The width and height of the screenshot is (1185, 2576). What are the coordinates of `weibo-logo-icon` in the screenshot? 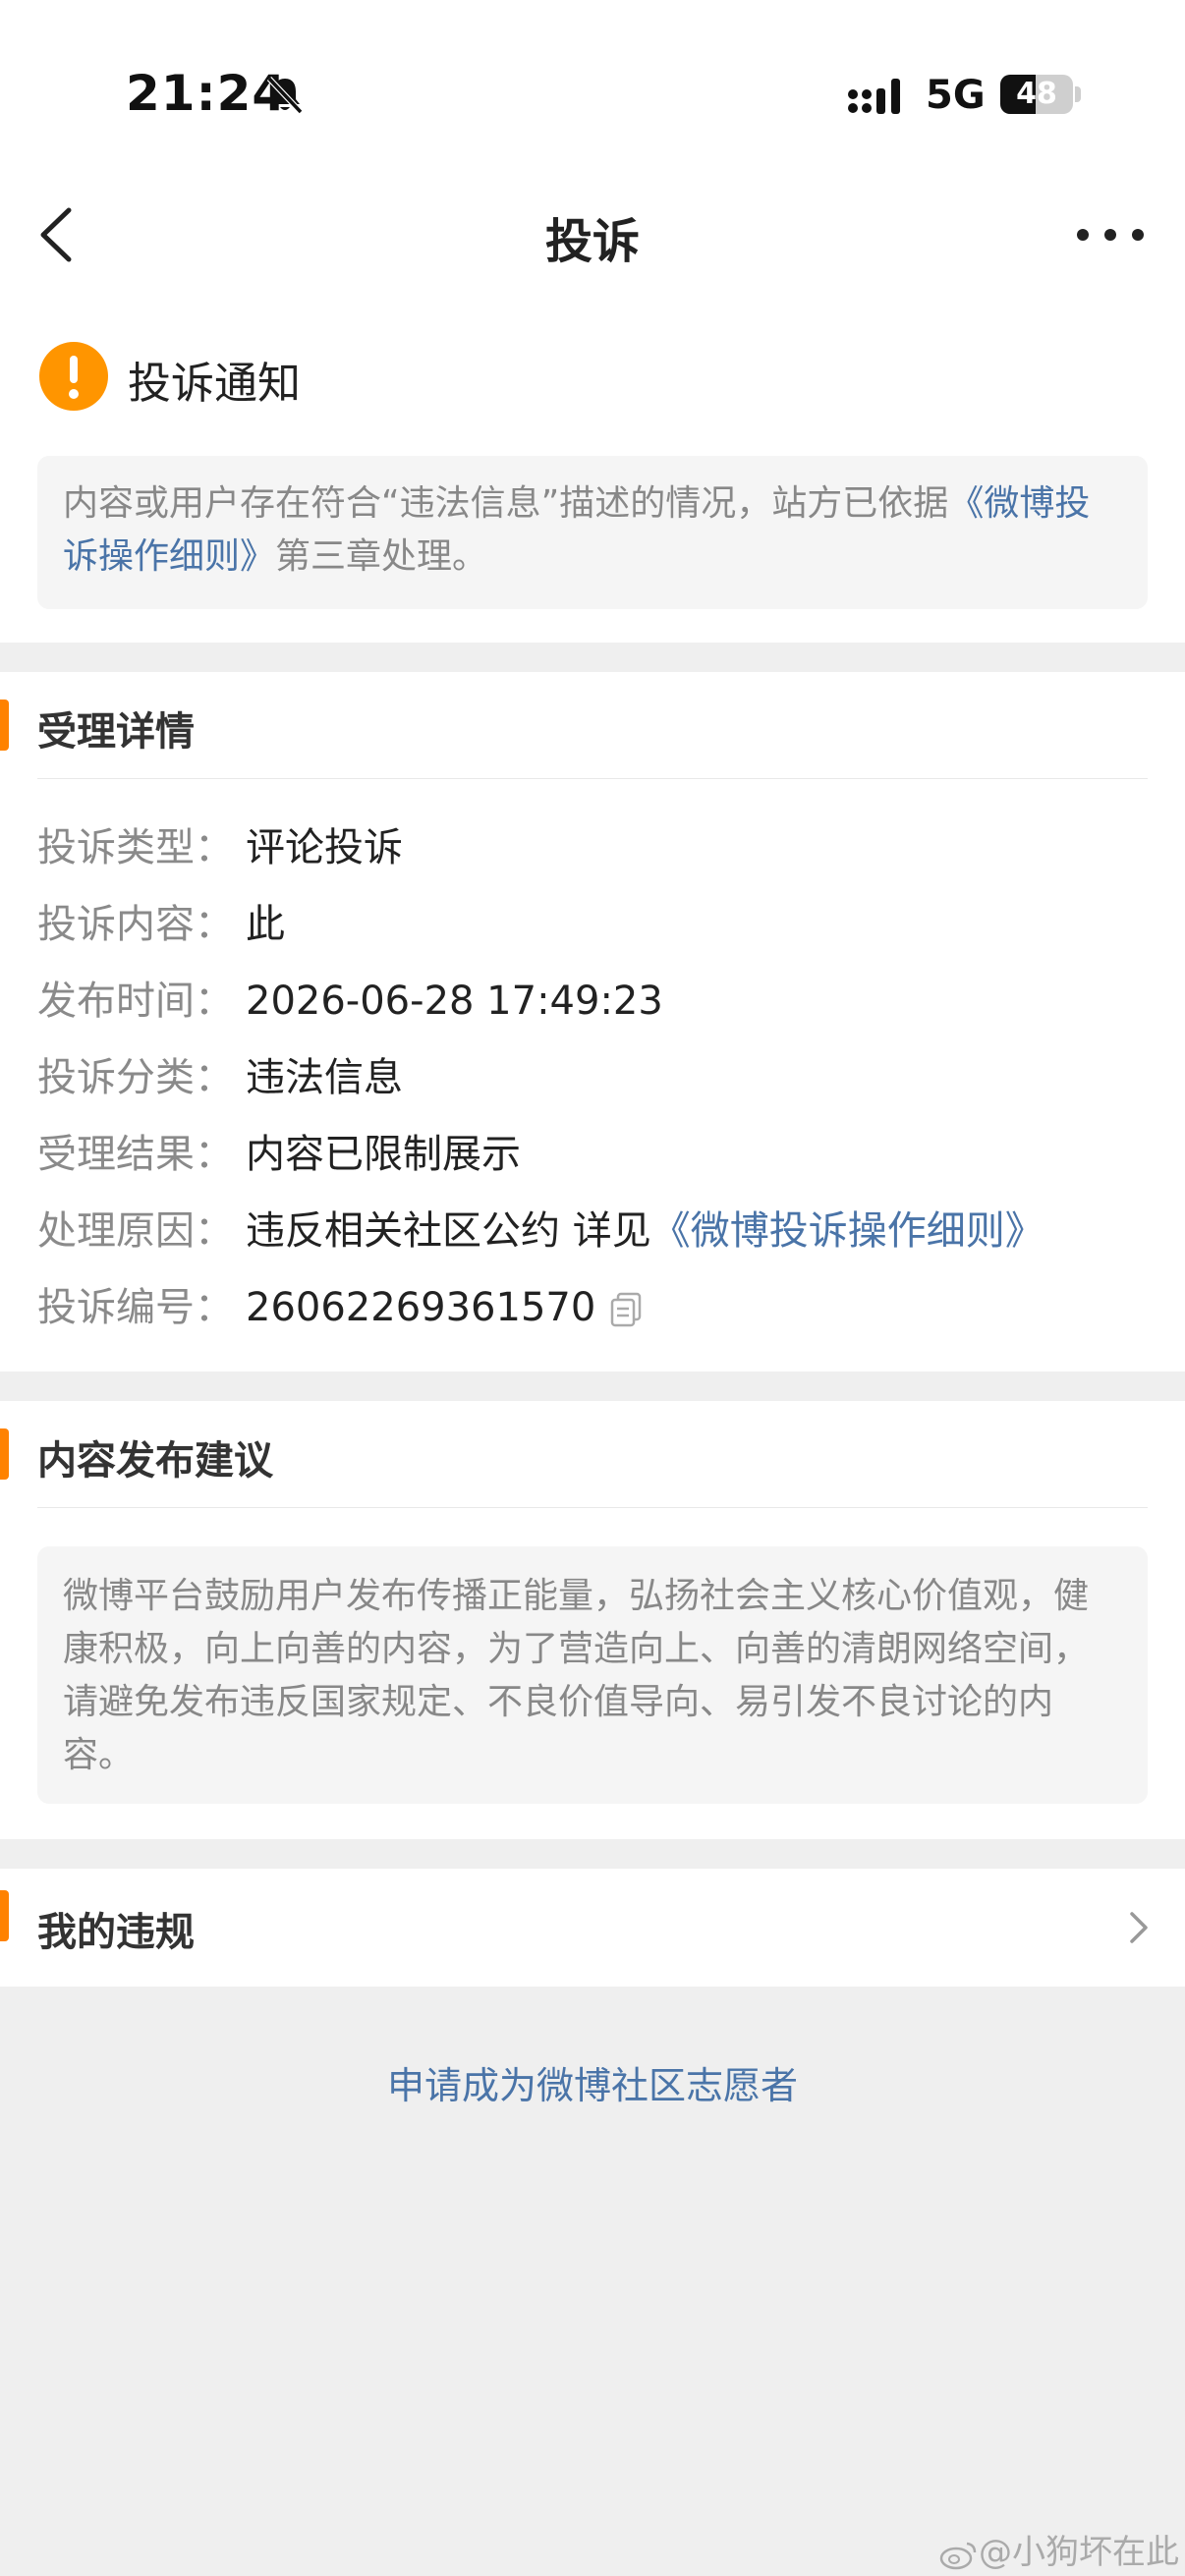 It's located at (958, 2555).